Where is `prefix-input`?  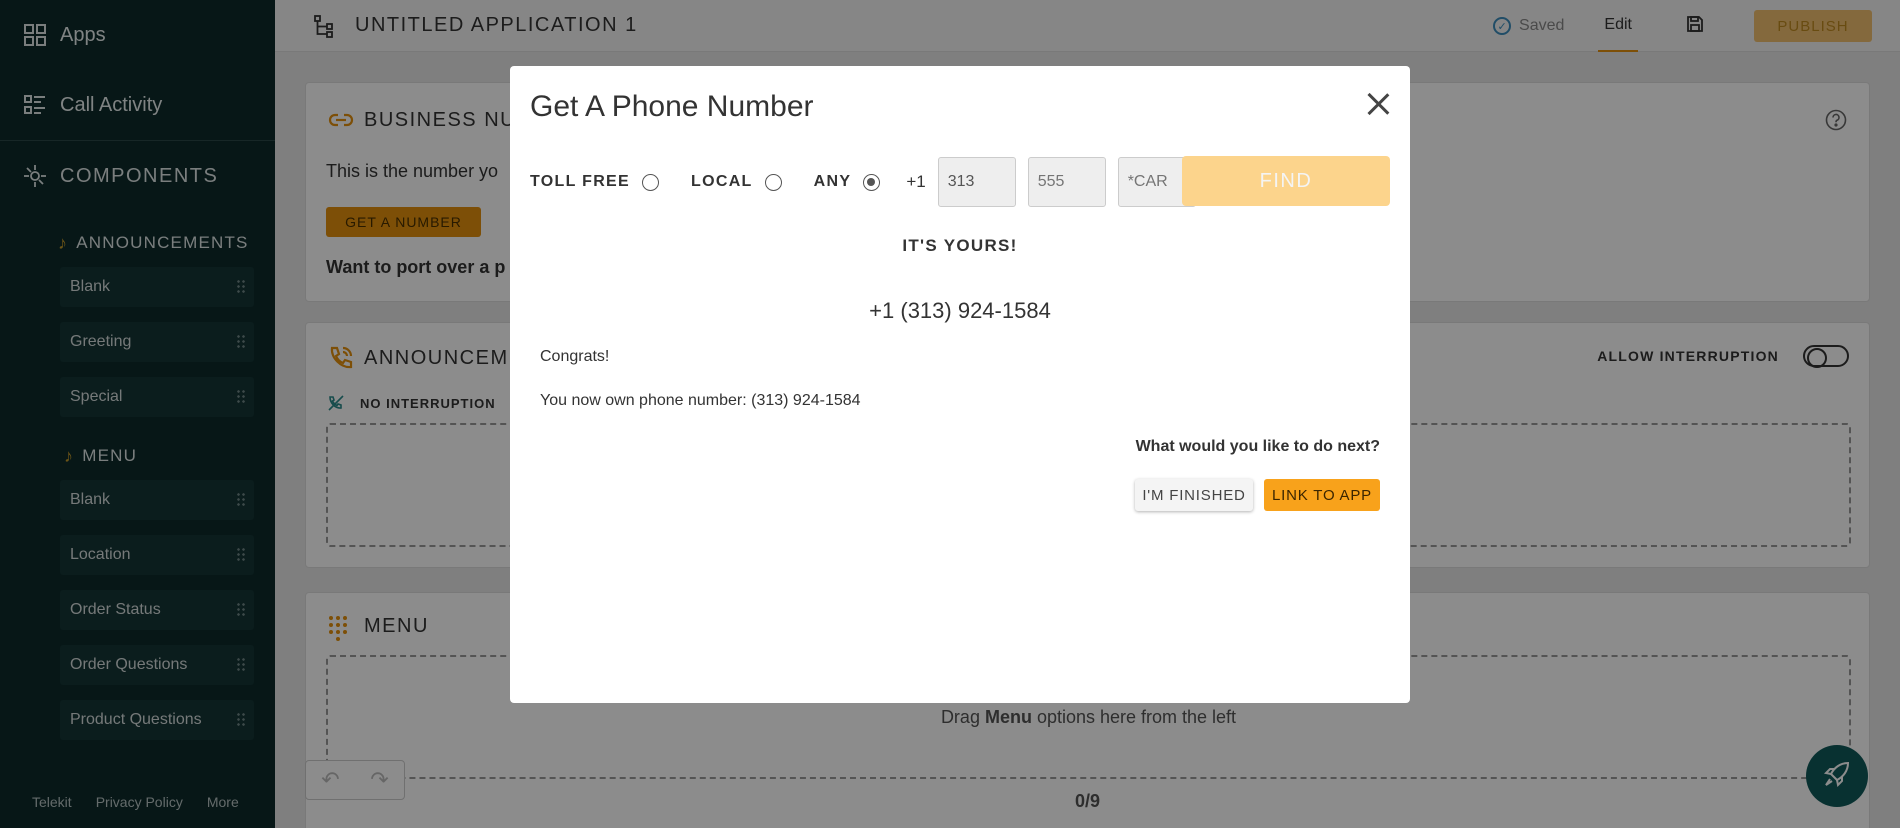 prefix-input is located at coordinates (1066, 182).